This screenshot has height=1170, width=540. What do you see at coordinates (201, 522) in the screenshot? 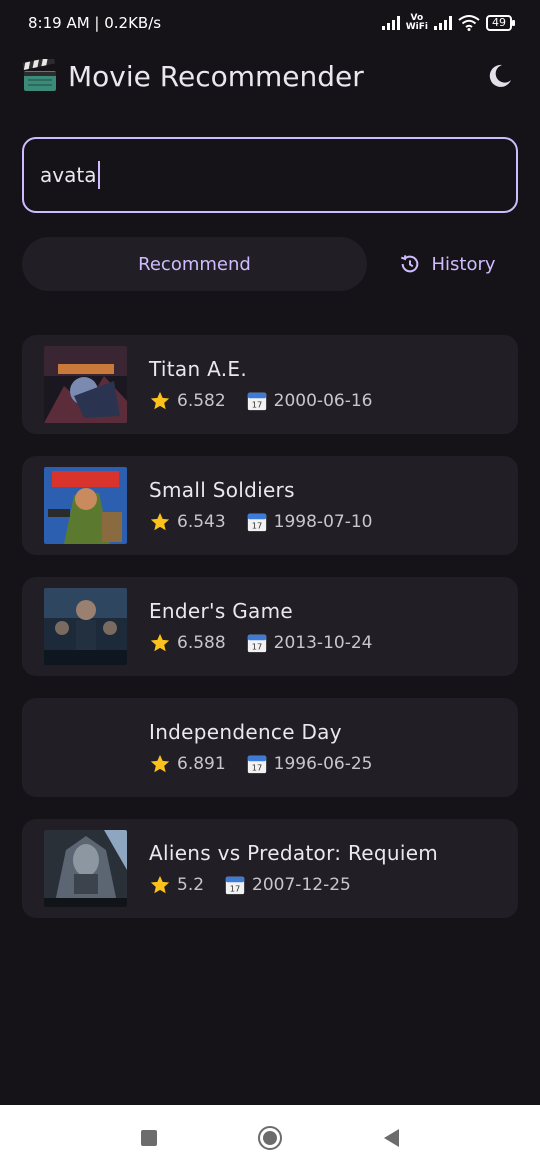
I see `movie-rating: 6.543` at bounding box center [201, 522].